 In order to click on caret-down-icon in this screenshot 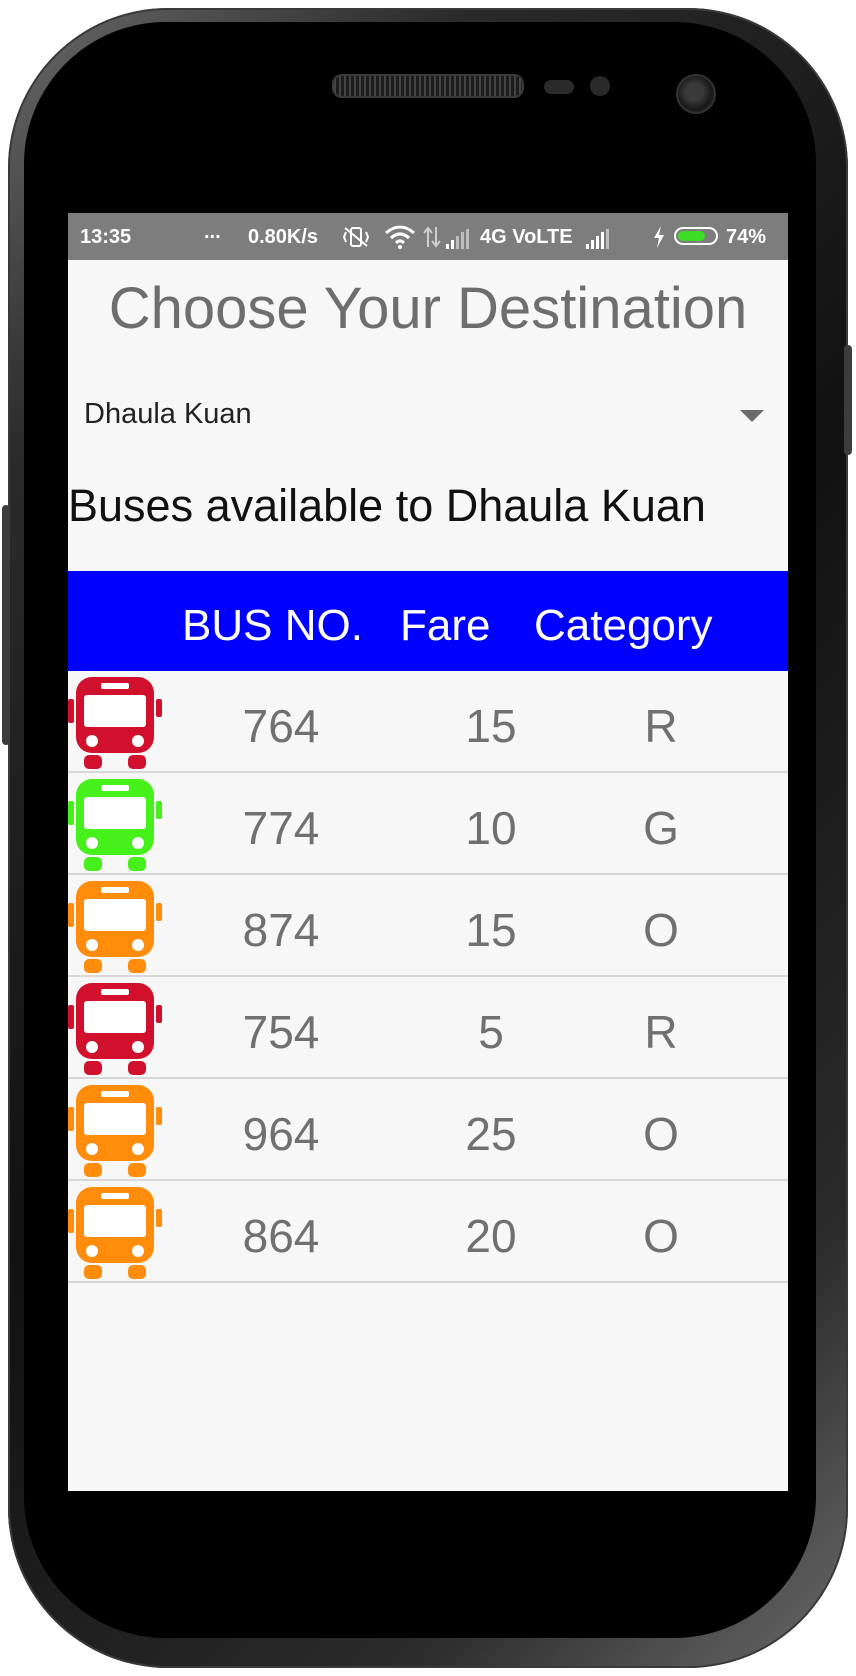, I will do `click(752, 416)`.